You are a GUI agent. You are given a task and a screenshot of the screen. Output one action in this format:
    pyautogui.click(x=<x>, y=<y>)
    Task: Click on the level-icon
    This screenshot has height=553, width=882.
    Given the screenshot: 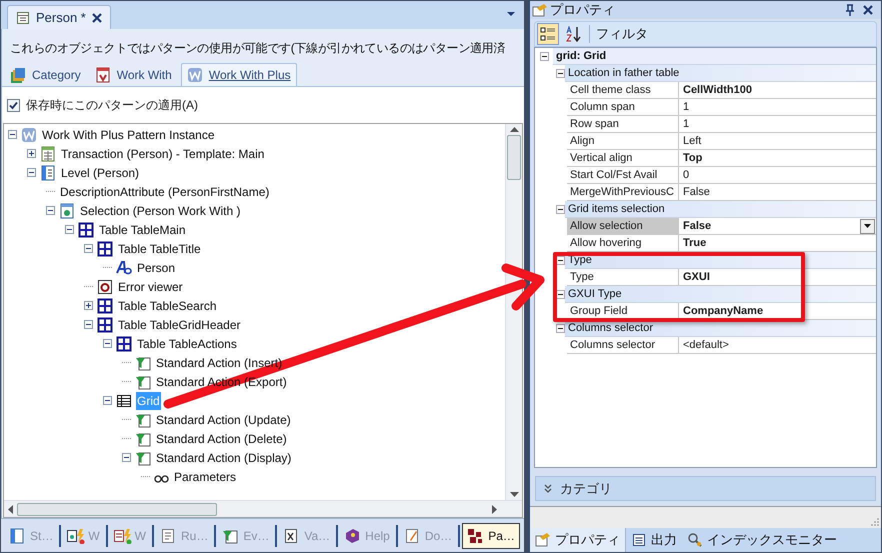 What is the action you would take?
    pyautogui.click(x=48, y=172)
    